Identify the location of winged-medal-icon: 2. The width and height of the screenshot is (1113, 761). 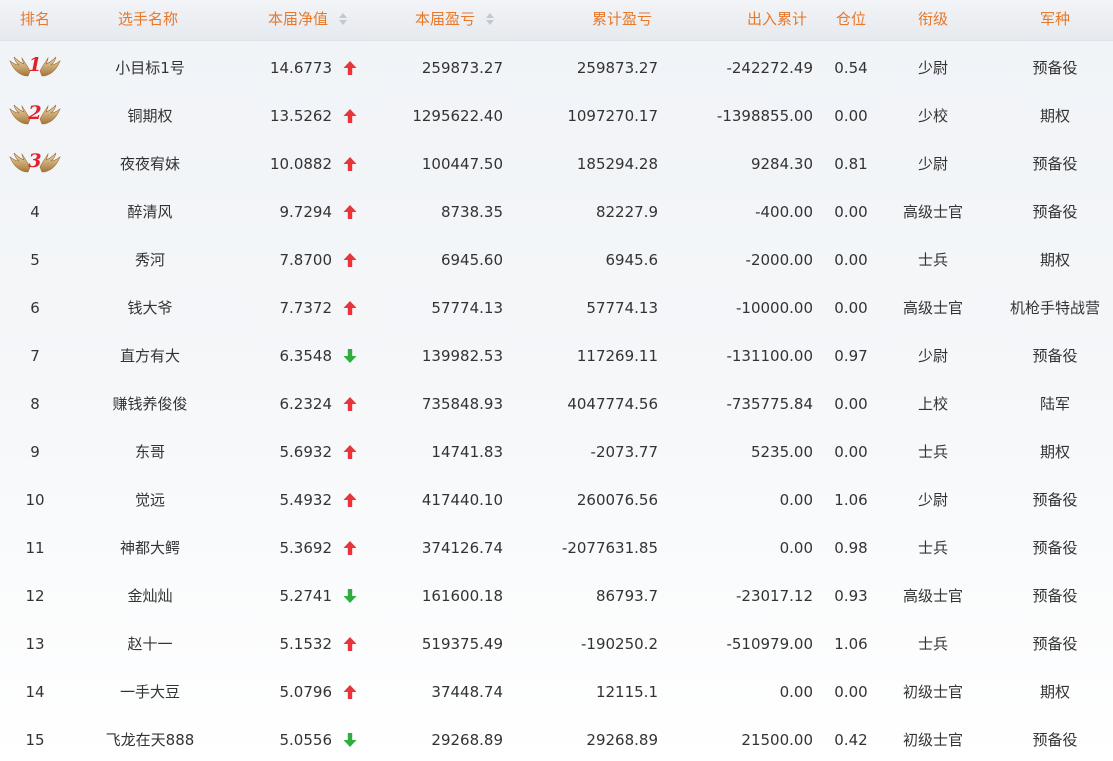
(35, 113).